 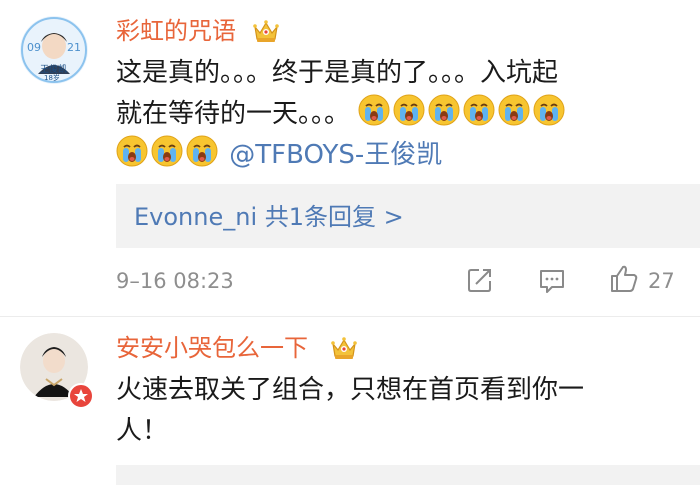 What do you see at coordinates (350, 390) in the screenshot?
I see `comment-text-line: 火速去取关了组合，只想在首页看到你一` at bounding box center [350, 390].